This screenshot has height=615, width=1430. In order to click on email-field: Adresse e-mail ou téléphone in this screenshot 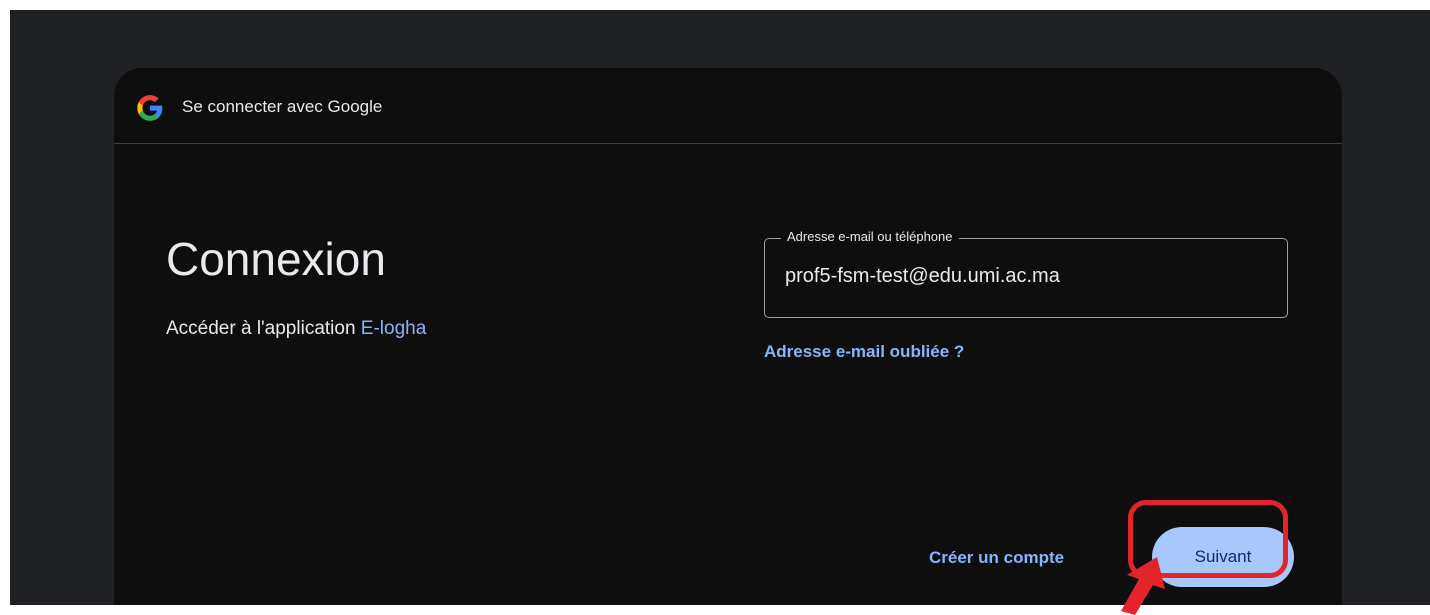, I will do `click(1026, 273)`.